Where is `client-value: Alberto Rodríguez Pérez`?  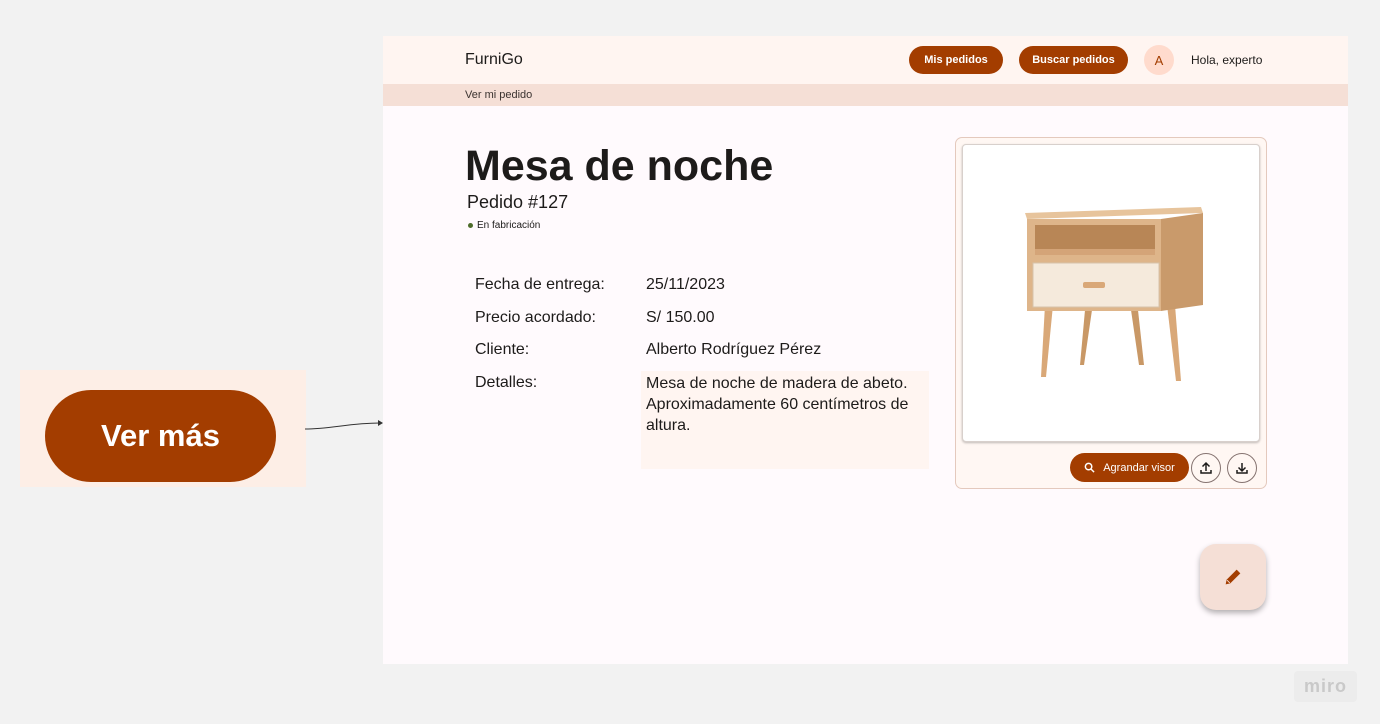
client-value: Alberto Rodríguez Pérez is located at coordinates (734, 349).